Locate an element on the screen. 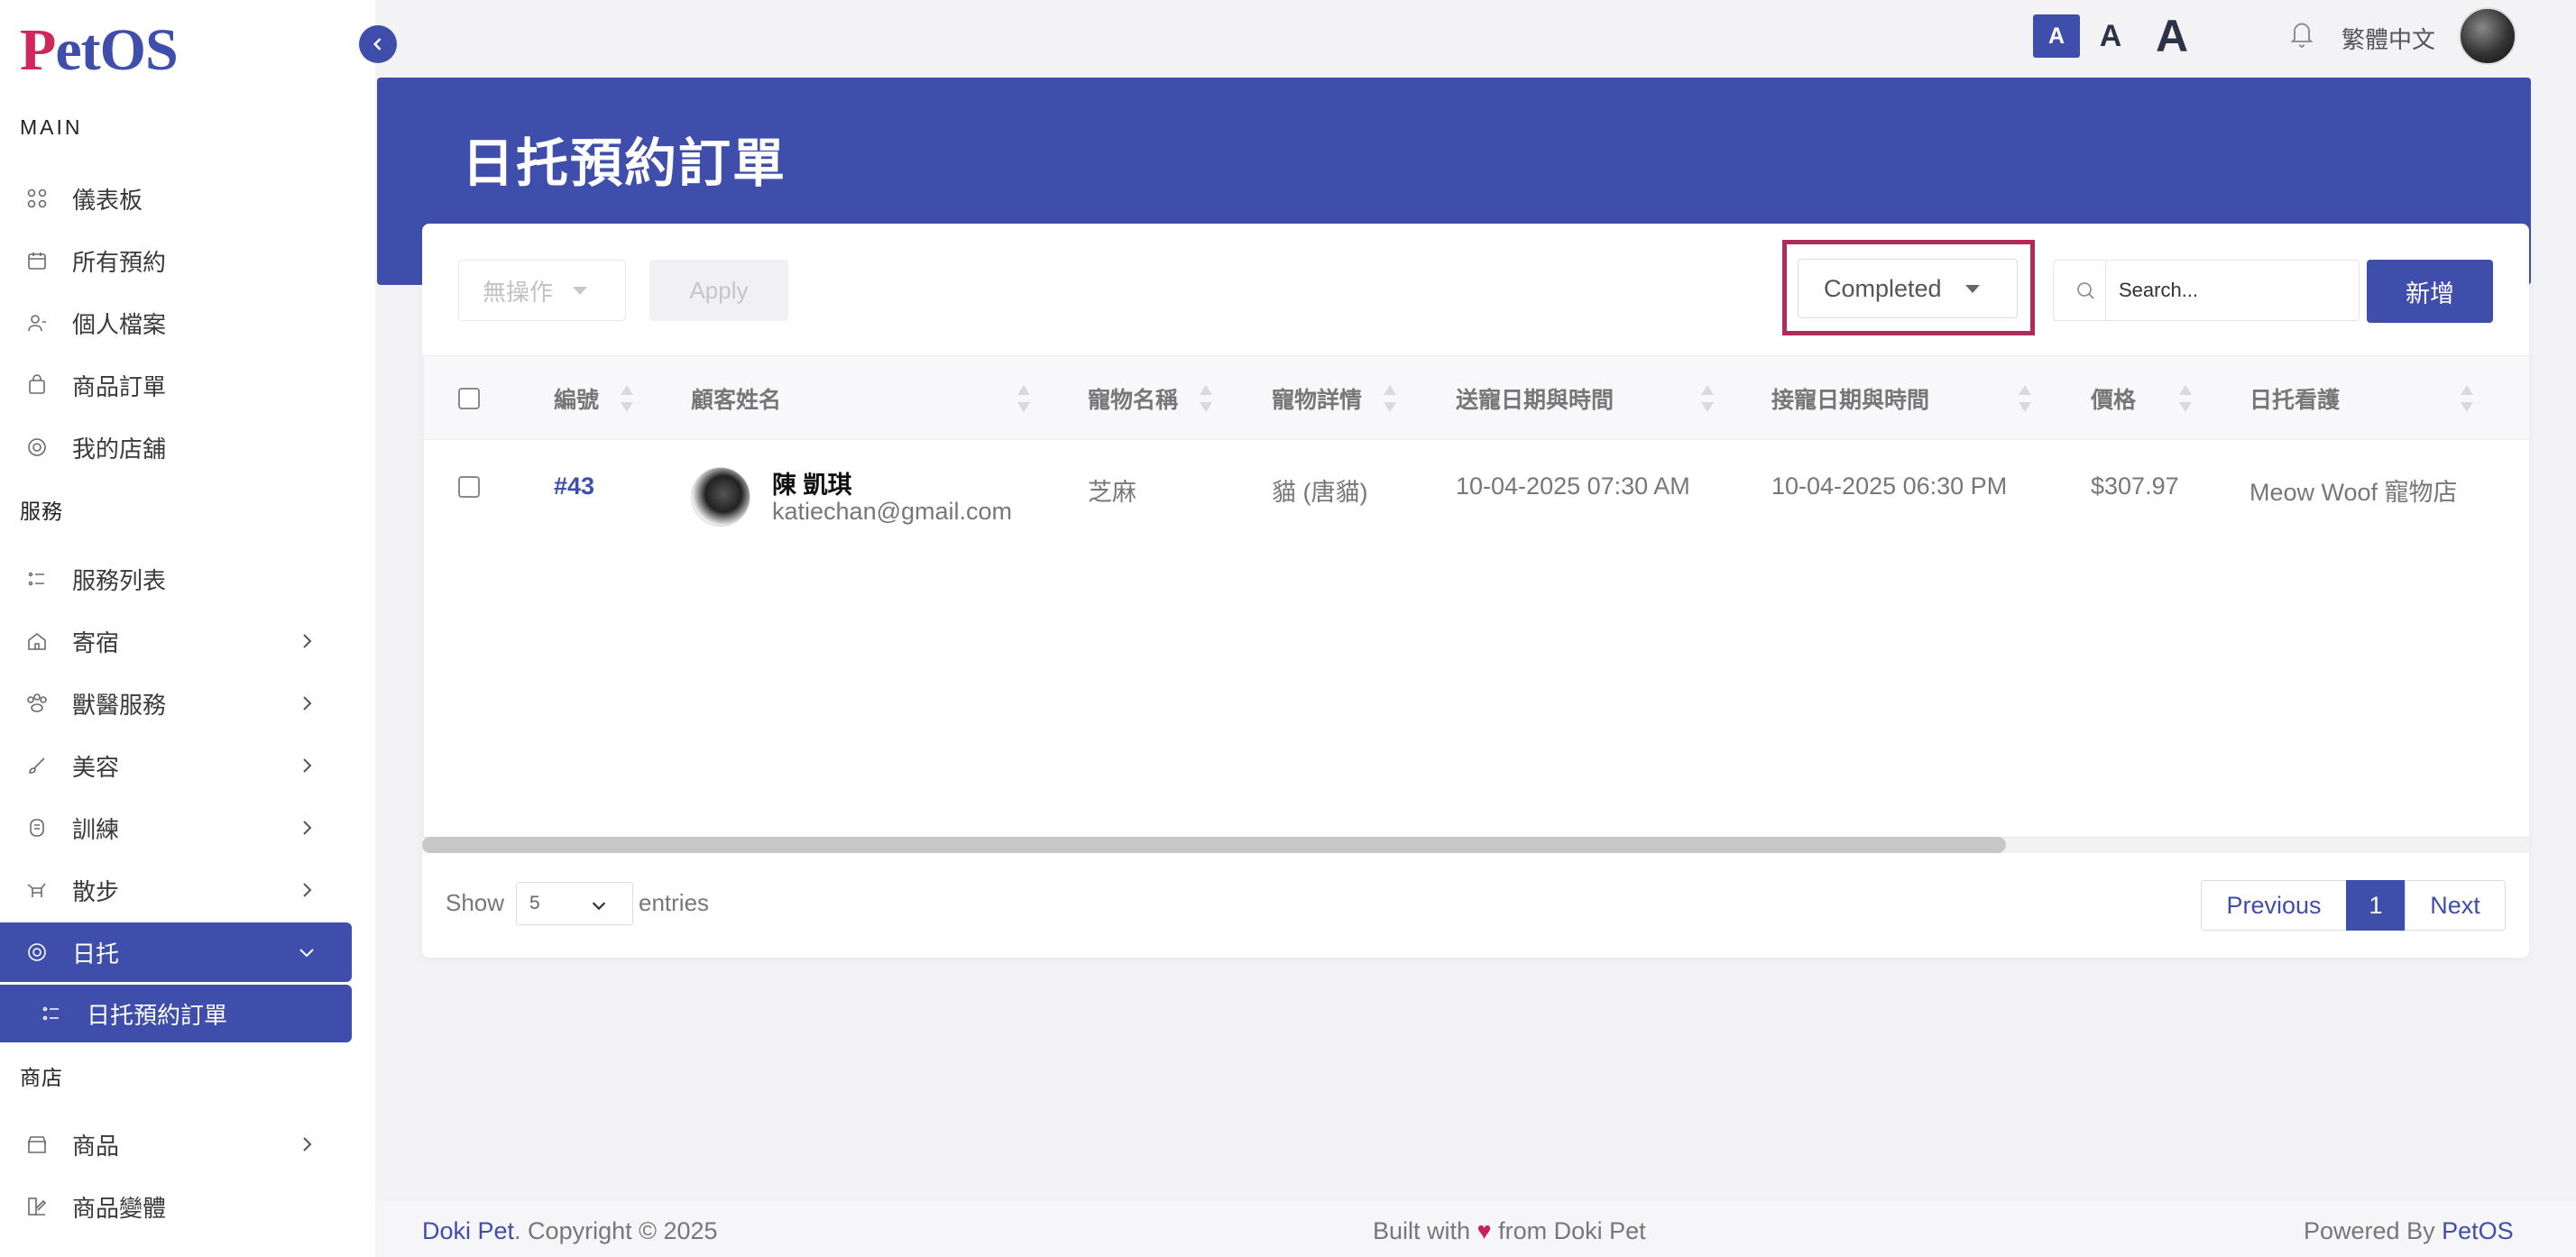 This screenshot has height=1257, width=2576. column-header-dropoff: 送寵日期與時間 is located at coordinates (1535, 398).